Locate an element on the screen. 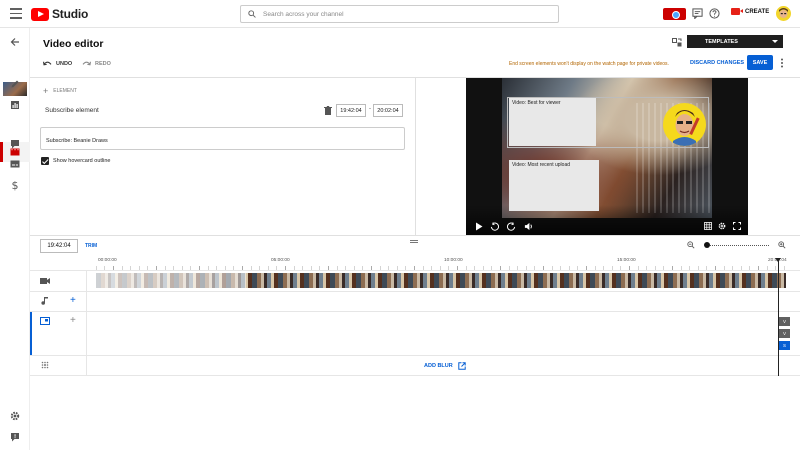 The image size is (800, 450). account-avatar is located at coordinates (783, 13).